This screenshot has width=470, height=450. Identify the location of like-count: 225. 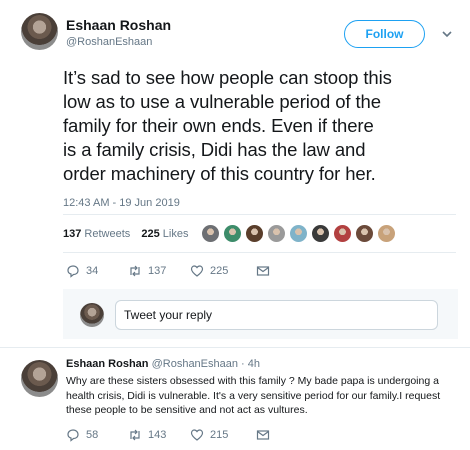
(219, 271).